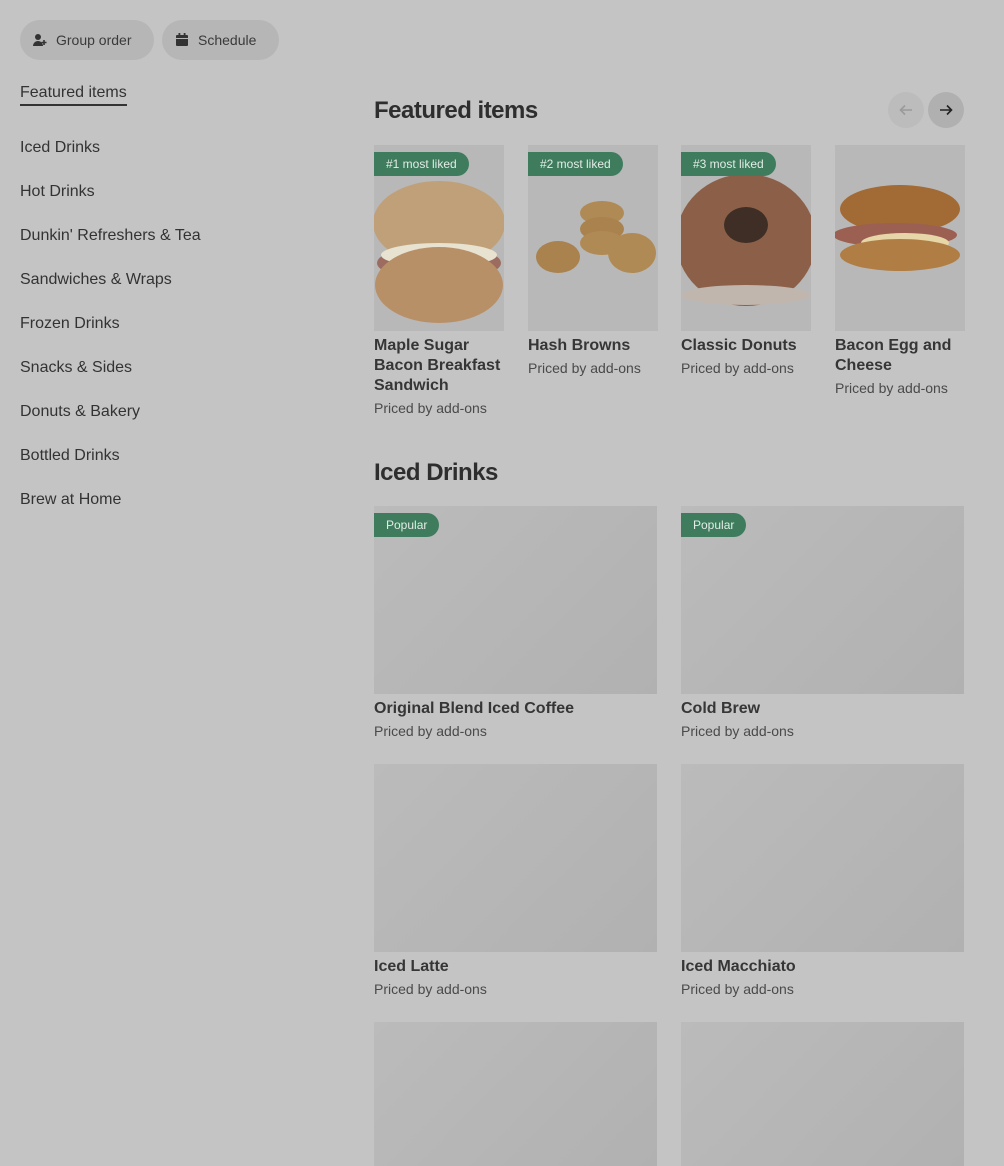  Describe the element at coordinates (70, 323) in the screenshot. I see `nav-item-label: Frozen Drinks` at that location.